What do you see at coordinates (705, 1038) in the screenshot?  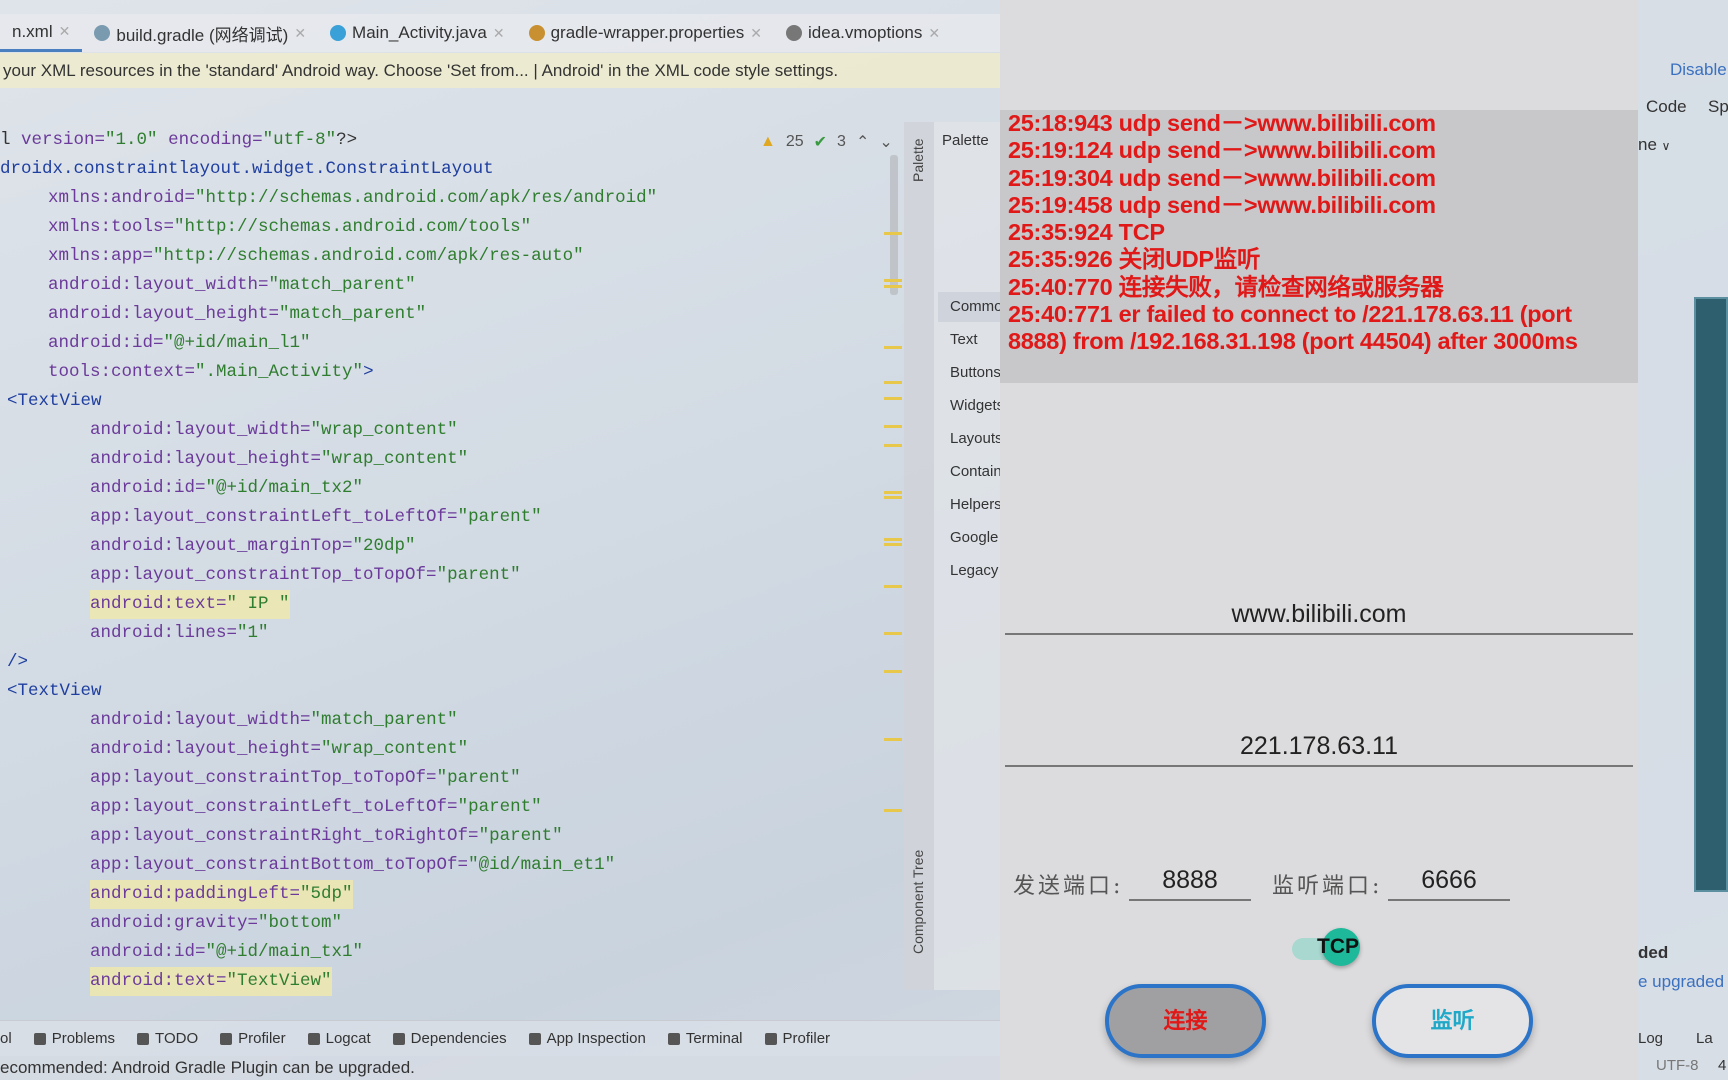 I see `tool-window-terminal: Terminal` at bounding box center [705, 1038].